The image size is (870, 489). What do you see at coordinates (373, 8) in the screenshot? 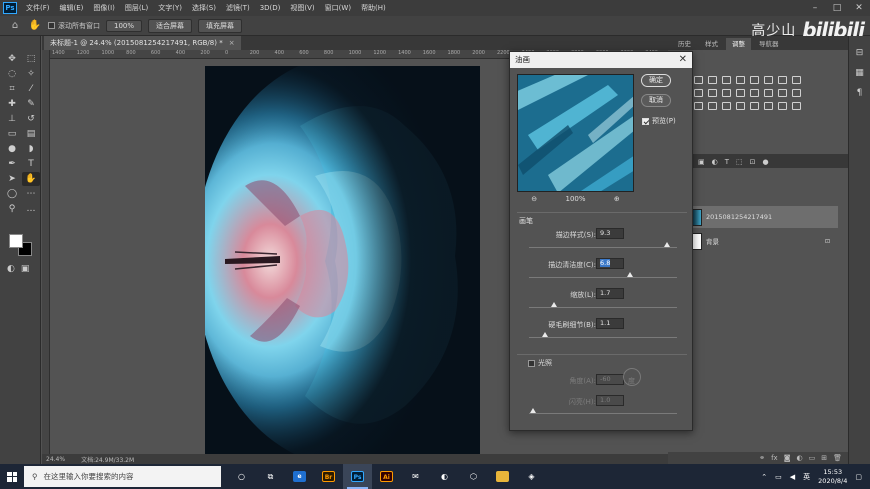
I see `menu-help: 帮助(H)` at bounding box center [373, 8].